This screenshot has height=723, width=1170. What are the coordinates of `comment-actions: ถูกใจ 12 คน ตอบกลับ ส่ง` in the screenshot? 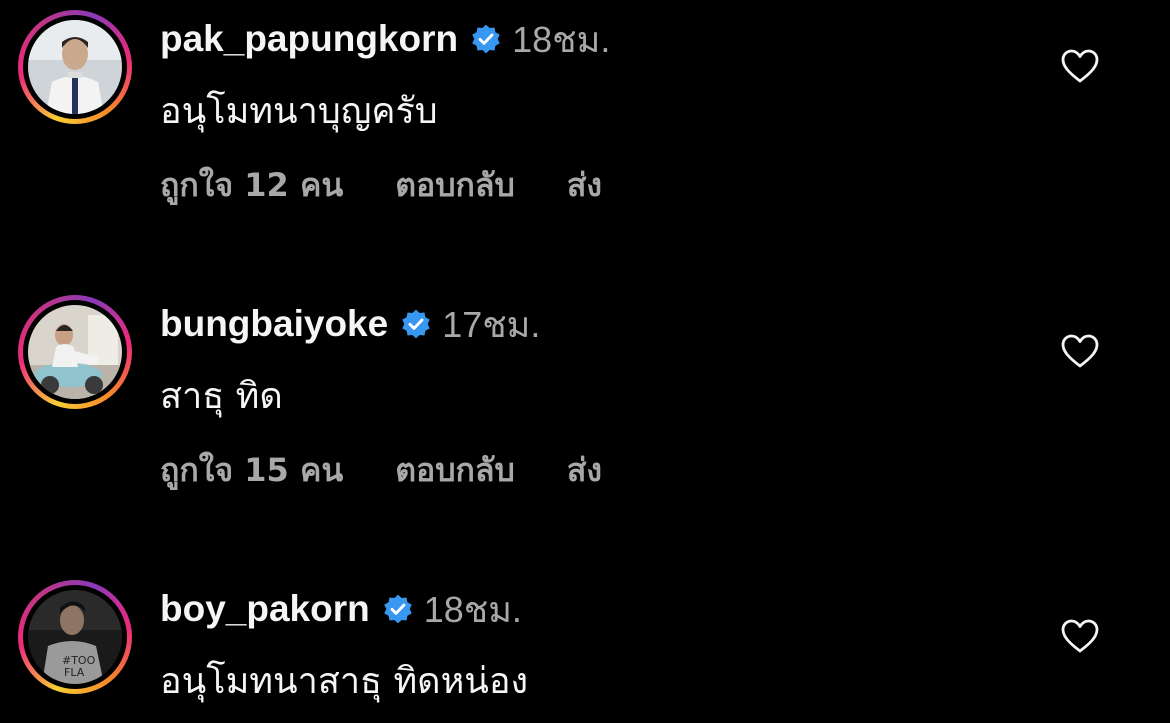 It's located at (381, 185).